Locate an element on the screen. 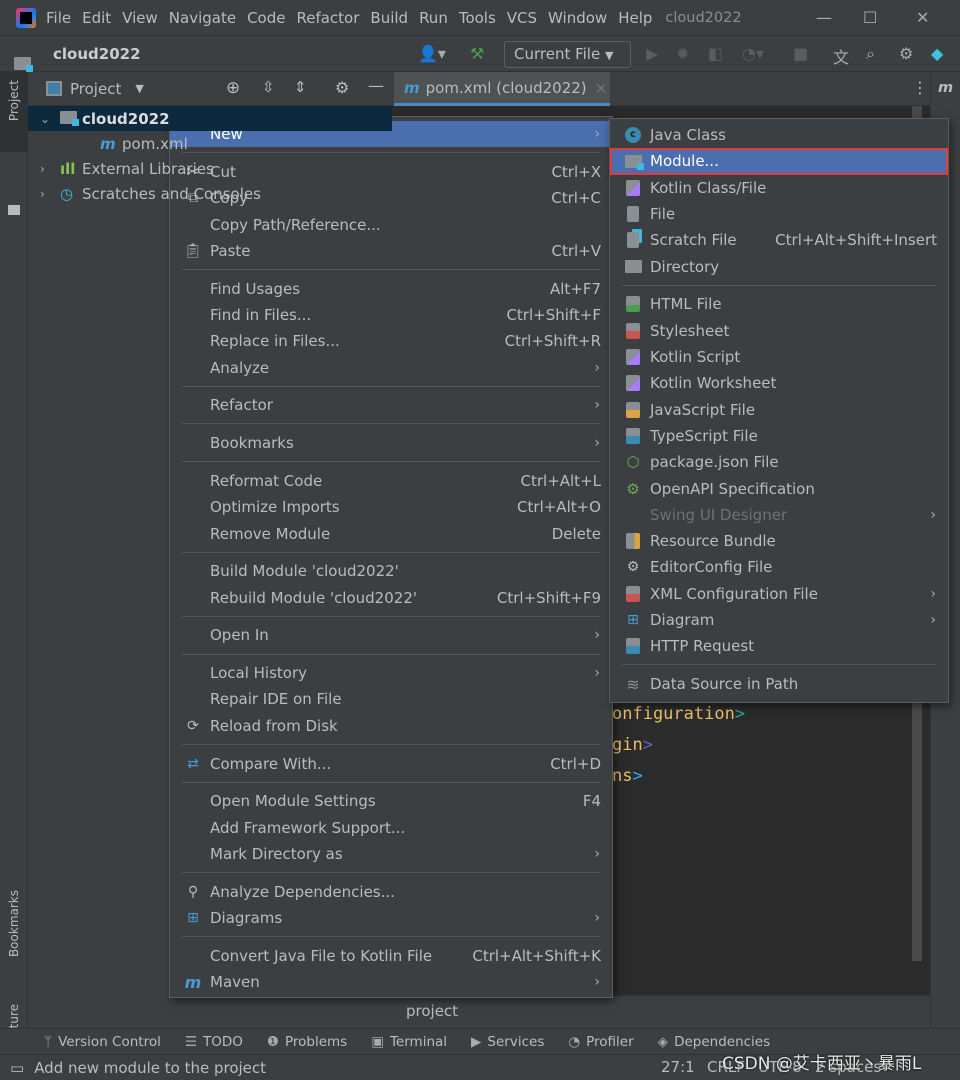  minimize-icon: — is located at coordinates (824, 17).